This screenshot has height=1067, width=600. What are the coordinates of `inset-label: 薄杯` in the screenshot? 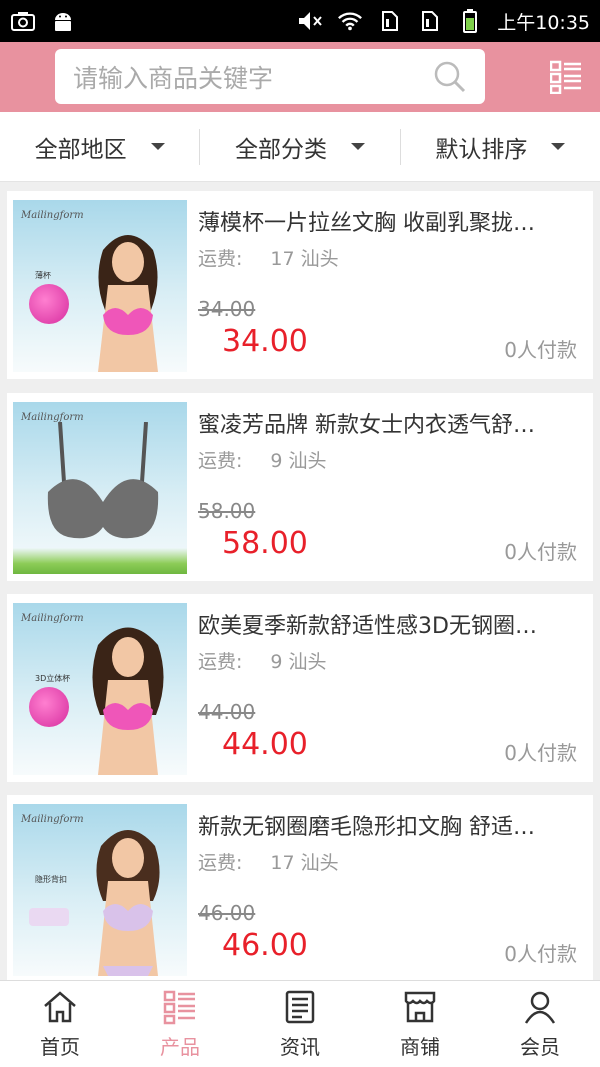 It's located at (43, 275).